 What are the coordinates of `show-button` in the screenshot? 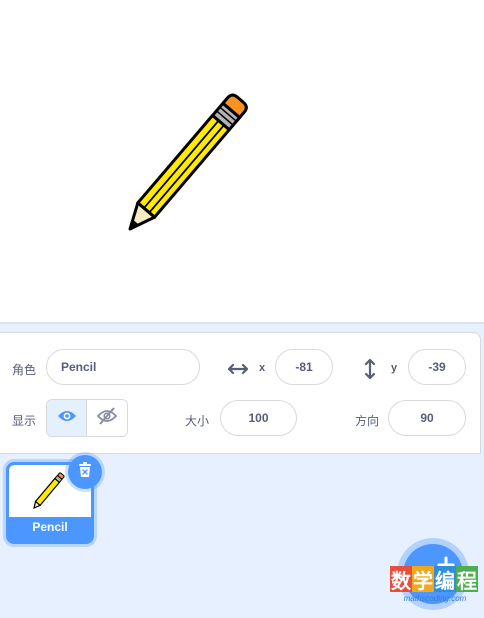 It's located at (67, 418).